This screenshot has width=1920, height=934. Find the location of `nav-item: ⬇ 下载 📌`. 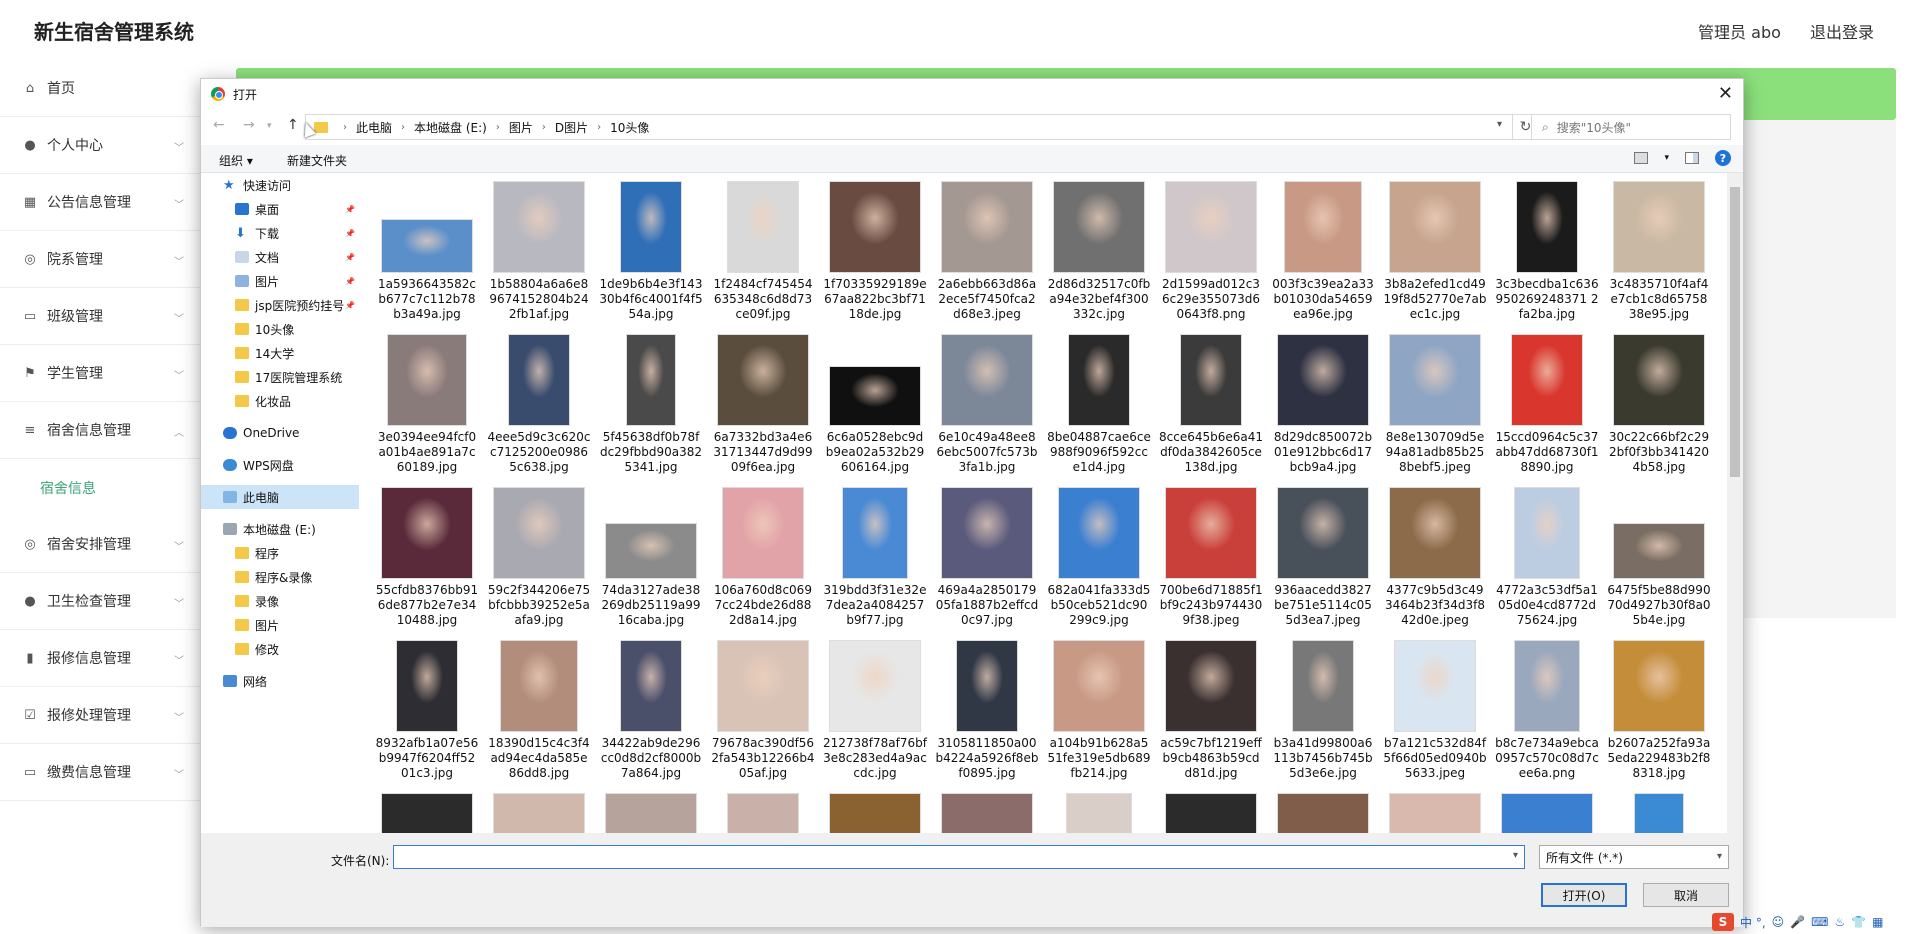

nav-item: ⬇ 下载 📌 is located at coordinates (280, 233).